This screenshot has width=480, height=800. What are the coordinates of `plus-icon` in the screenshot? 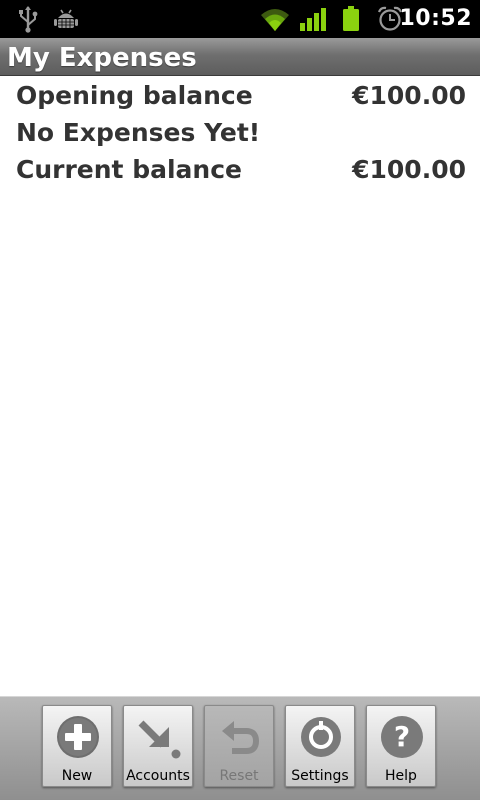 It's located at (78, 737).